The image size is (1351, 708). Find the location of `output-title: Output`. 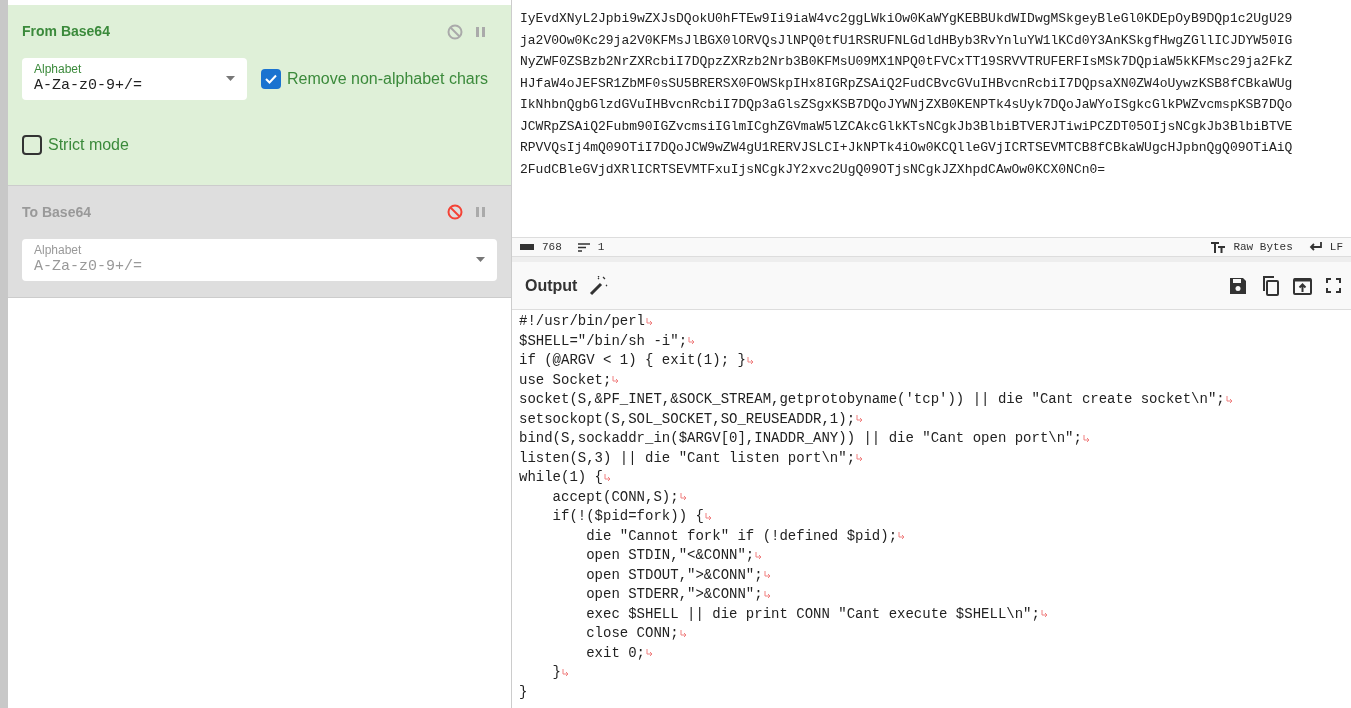

output-title: Output is located at coordinates (551, 285).